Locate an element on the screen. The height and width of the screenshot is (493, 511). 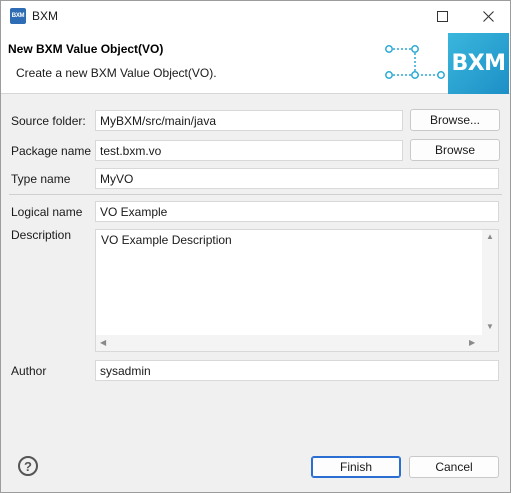
horizontal-scrollbar: ◀ ▶ is located at coordinates (289, 343).